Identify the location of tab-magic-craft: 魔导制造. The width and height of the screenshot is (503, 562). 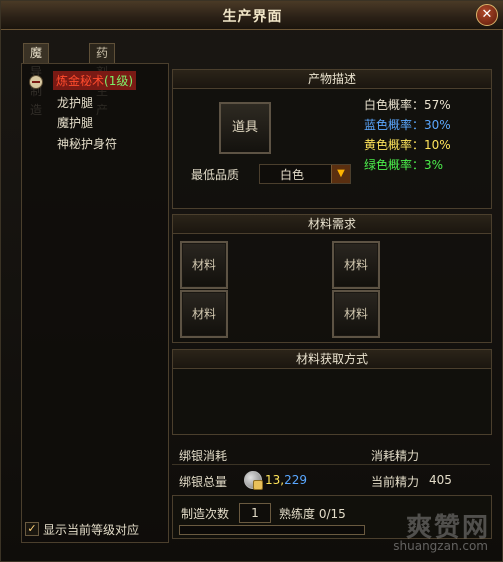
(36, 80).